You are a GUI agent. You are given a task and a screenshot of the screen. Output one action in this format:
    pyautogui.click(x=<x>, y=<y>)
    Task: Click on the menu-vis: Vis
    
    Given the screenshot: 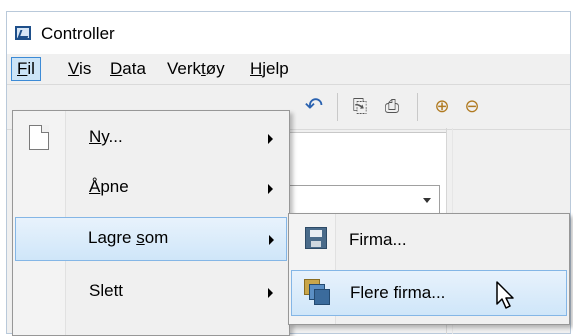 What is the action you would take?
    pyautogui.click(x=79, y=69)
    